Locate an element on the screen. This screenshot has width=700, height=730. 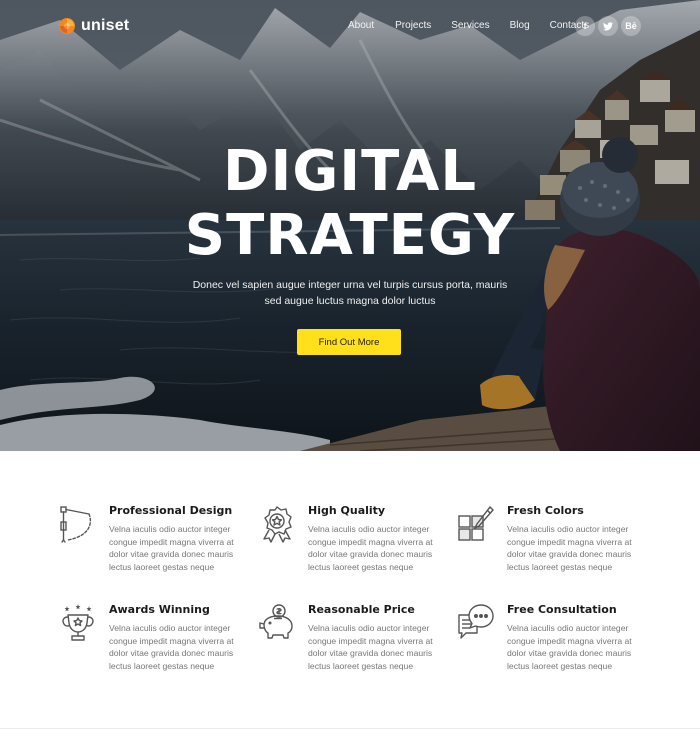
chat-bubbles-icon is located at coordinates (476, 621).